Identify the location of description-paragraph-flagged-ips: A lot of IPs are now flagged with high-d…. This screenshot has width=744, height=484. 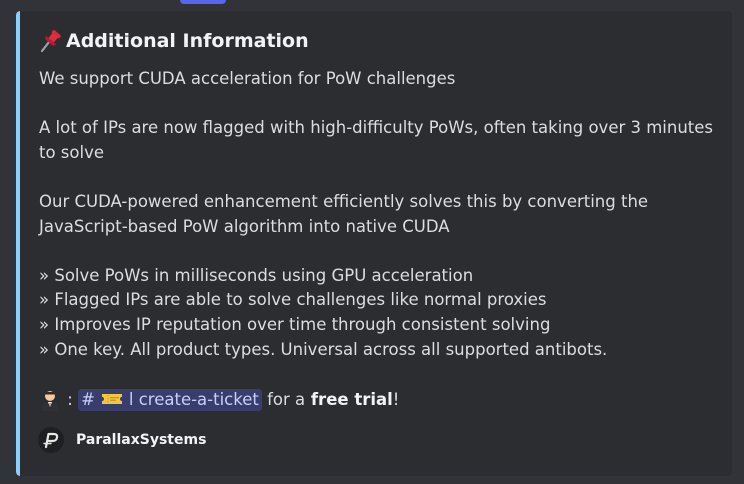
(376, 140).